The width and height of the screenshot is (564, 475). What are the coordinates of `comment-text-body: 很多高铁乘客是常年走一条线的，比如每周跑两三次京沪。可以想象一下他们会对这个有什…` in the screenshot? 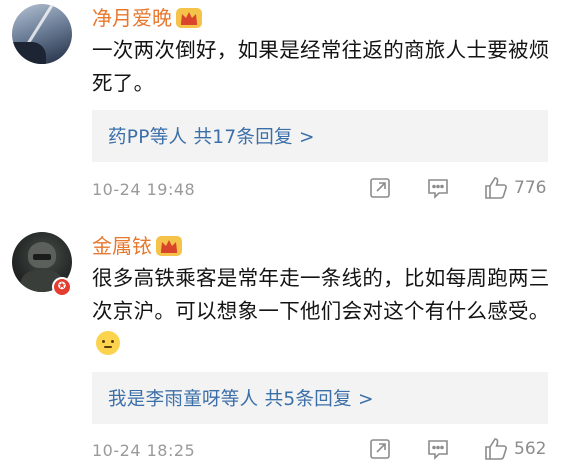 It's located at (321, 294).